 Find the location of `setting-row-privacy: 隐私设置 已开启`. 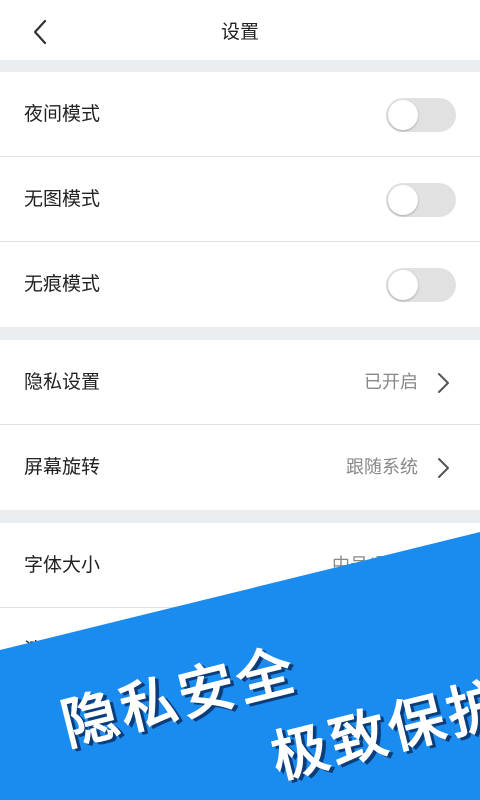

setting-row-privacy: 隐私设置 已开启 is located at coordinates (240, 382).